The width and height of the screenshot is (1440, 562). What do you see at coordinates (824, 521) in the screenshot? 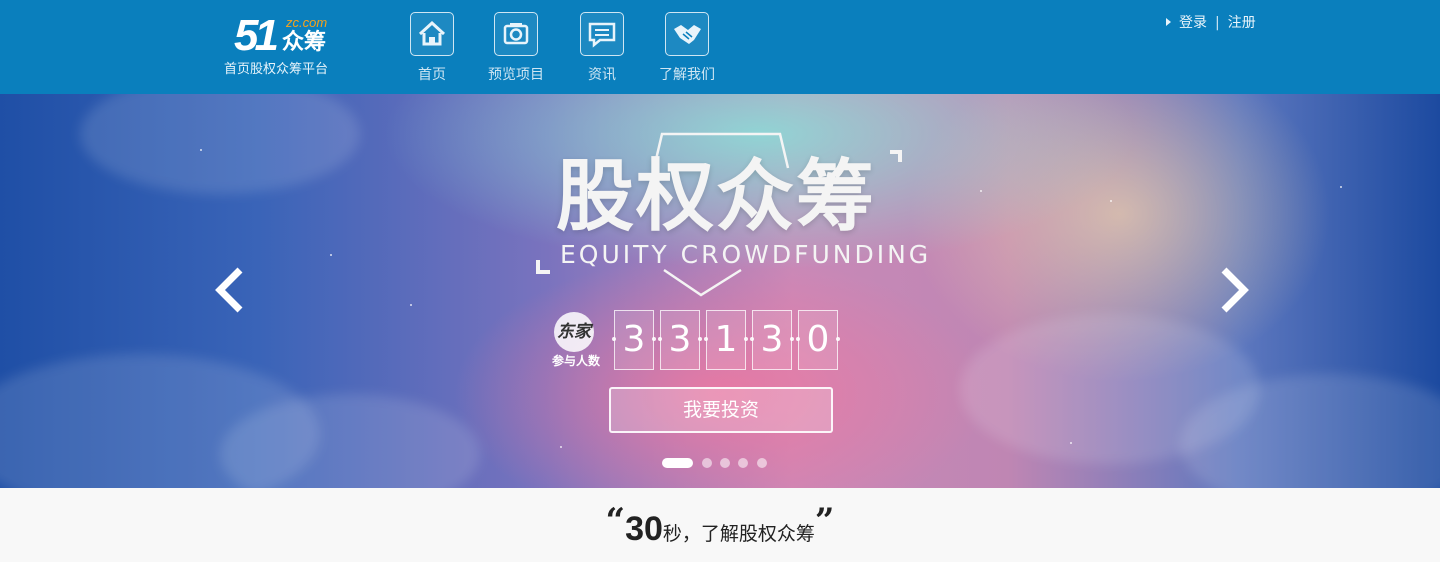
I see `close-quote: ”` at bounding box center [824, 521].